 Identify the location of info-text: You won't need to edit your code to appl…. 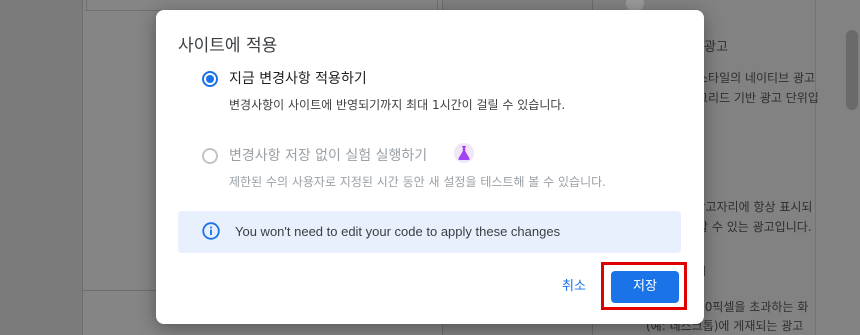
(398, 231).